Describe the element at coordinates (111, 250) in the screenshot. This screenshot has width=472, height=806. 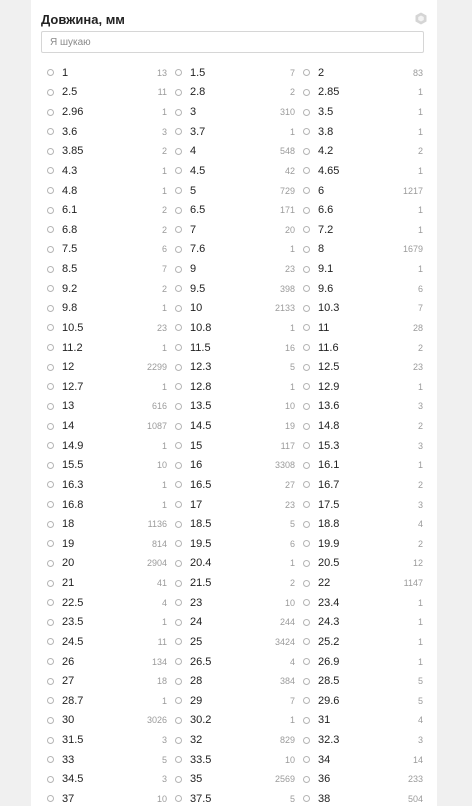
I see `filter-option: 7.5 6` at that location.